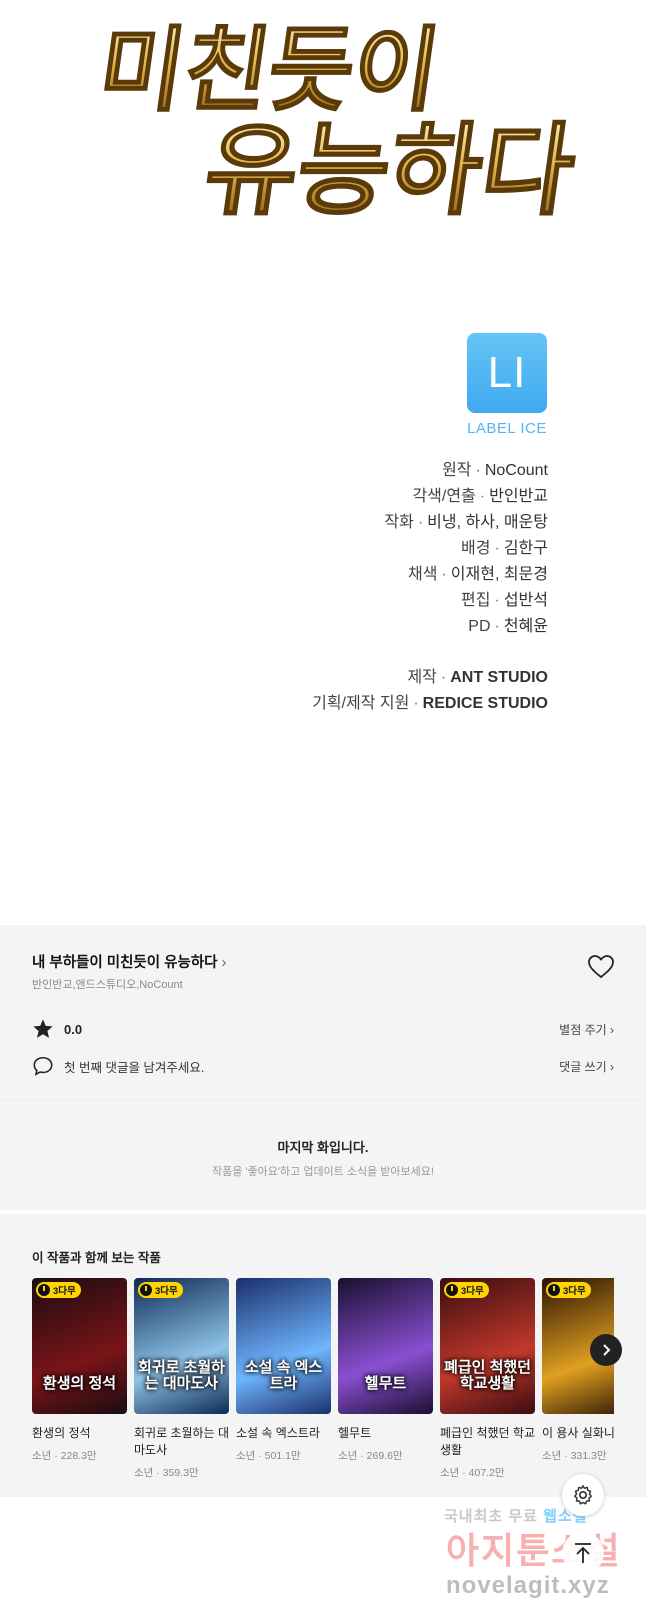 This screenshot has width=646, height=1611. I want to click on reco-meta: 소년 · 269.6만, so click(370, 1456).